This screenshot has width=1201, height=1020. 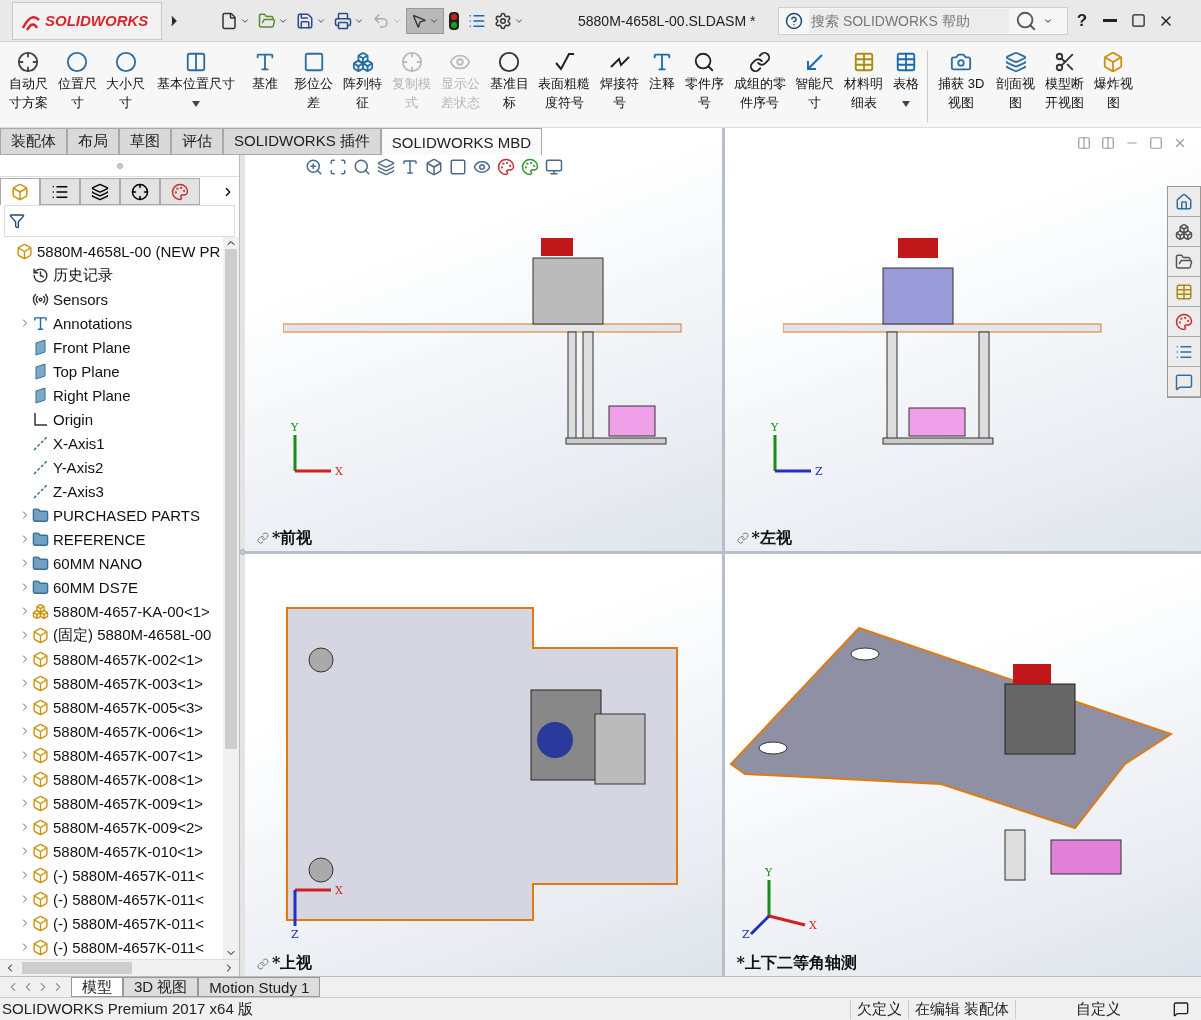 I want to click on tree-item: Annotations, so click(x=111, y=323).